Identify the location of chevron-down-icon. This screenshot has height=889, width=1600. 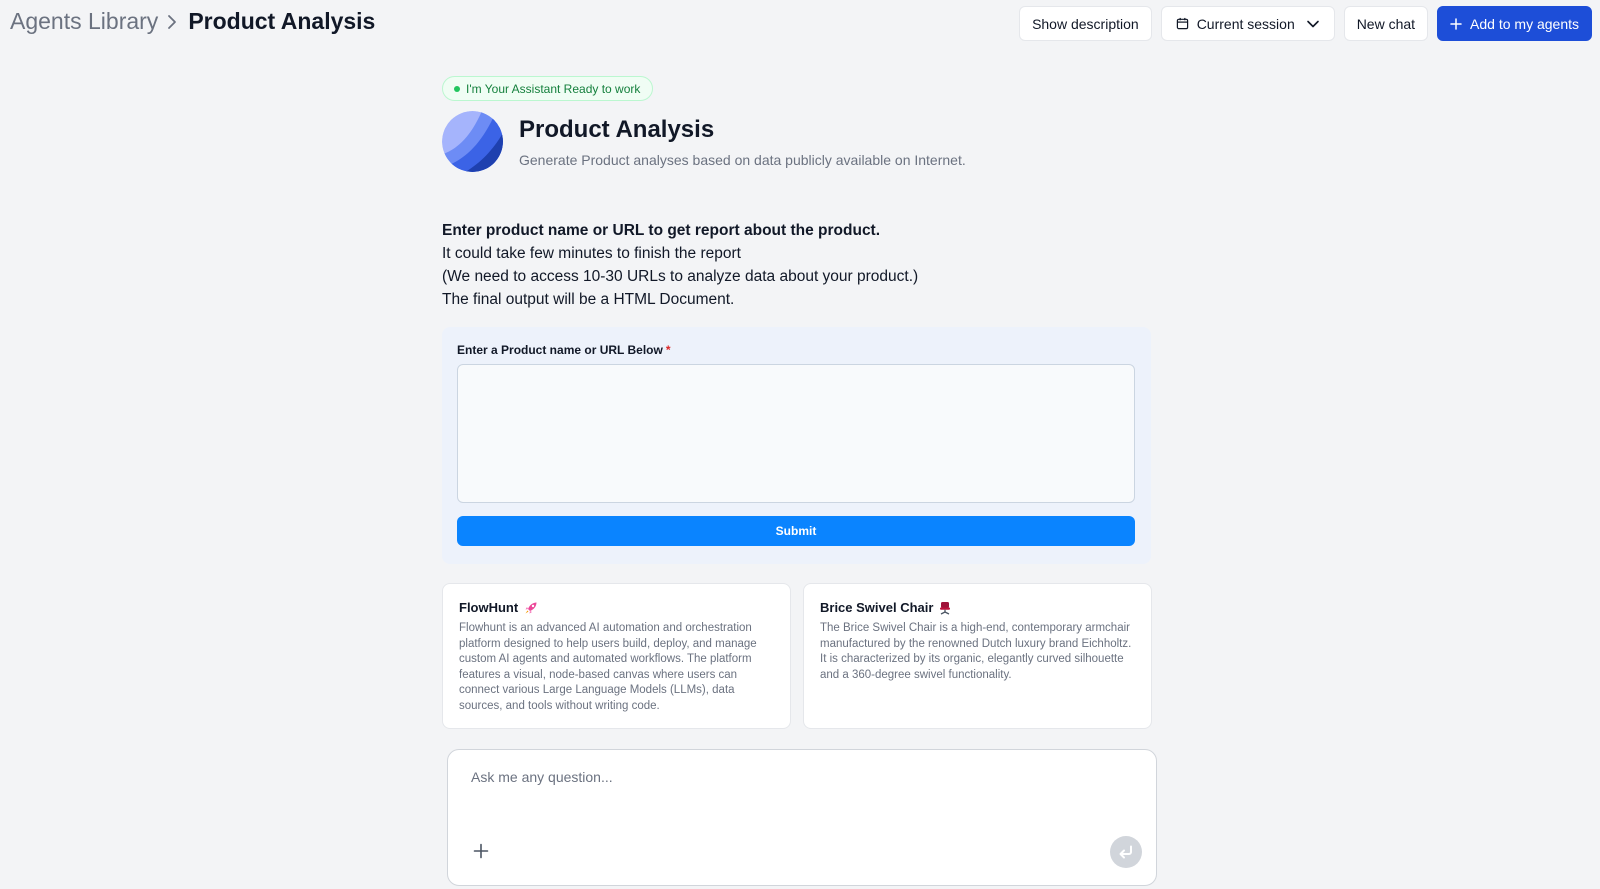
(1313, 24).